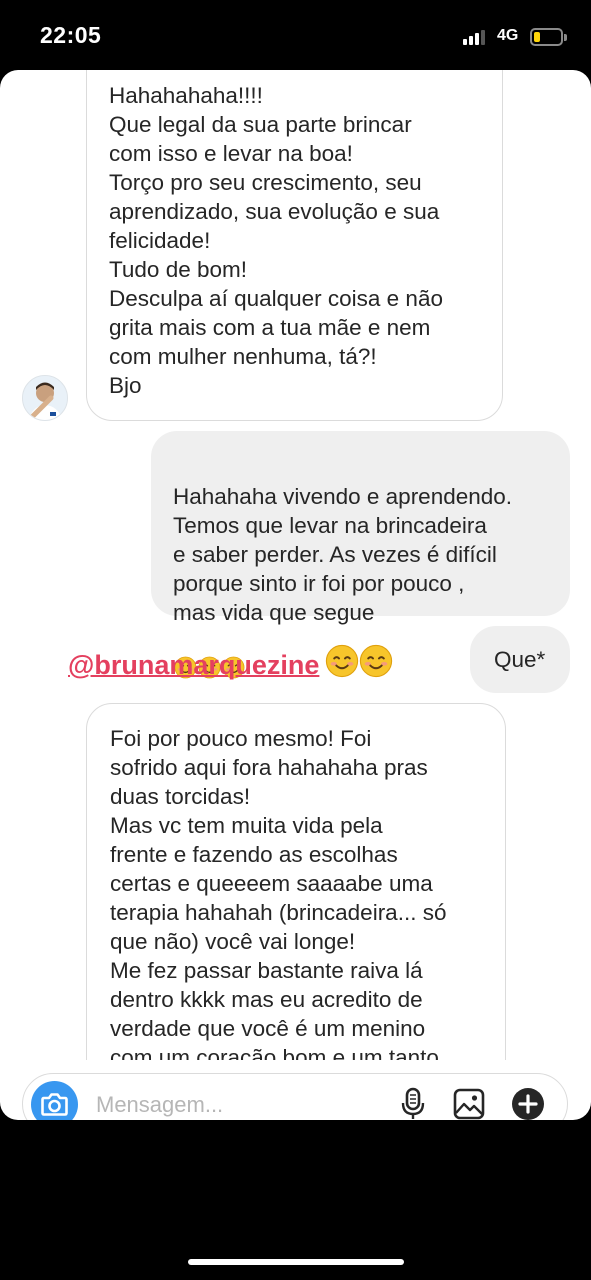  Describe the element at coordinates (296, 1262) in the screenshot. I see `home-indicator` at that location.